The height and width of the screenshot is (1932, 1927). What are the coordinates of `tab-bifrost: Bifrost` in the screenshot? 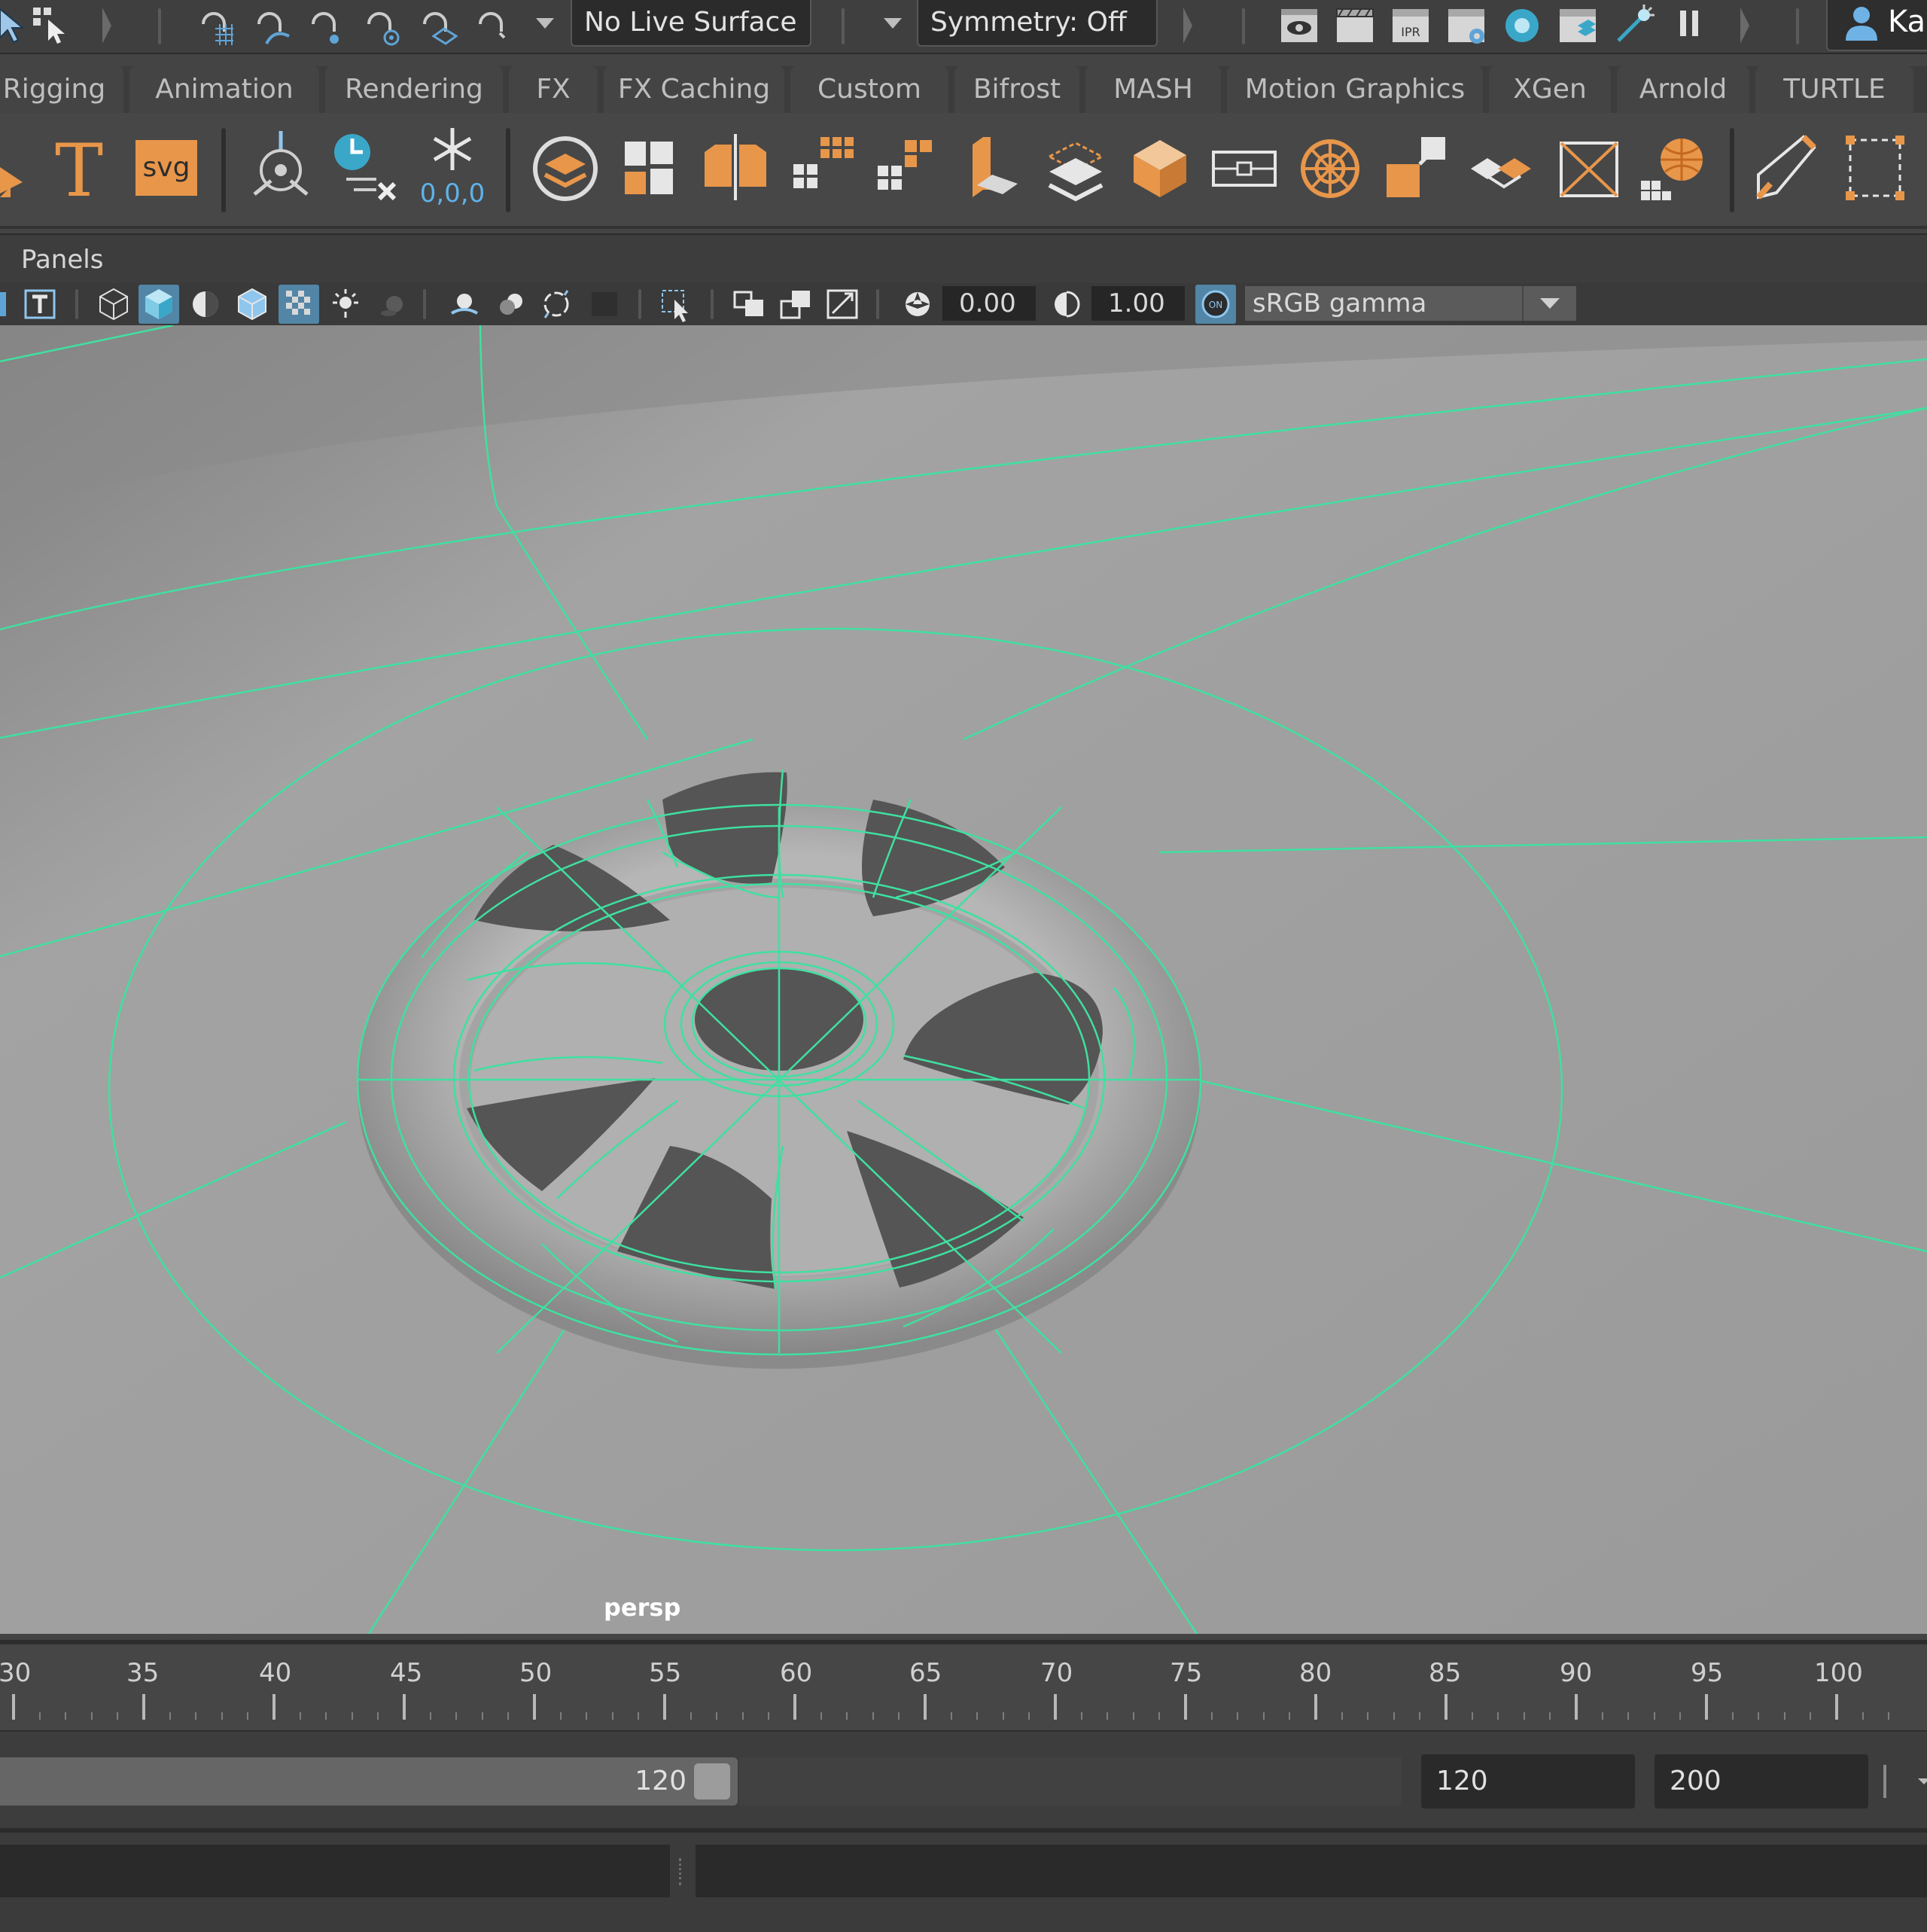 It's located at (1016, 89).